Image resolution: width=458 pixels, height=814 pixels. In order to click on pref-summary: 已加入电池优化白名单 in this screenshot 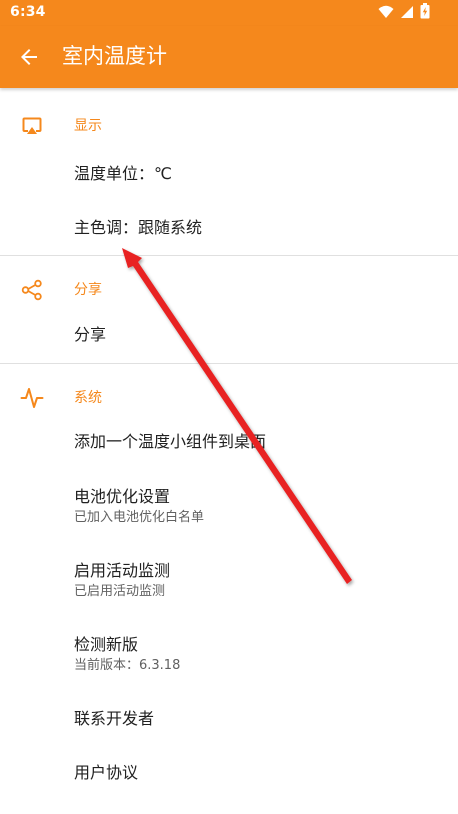, I will do `click(139, 517)`.